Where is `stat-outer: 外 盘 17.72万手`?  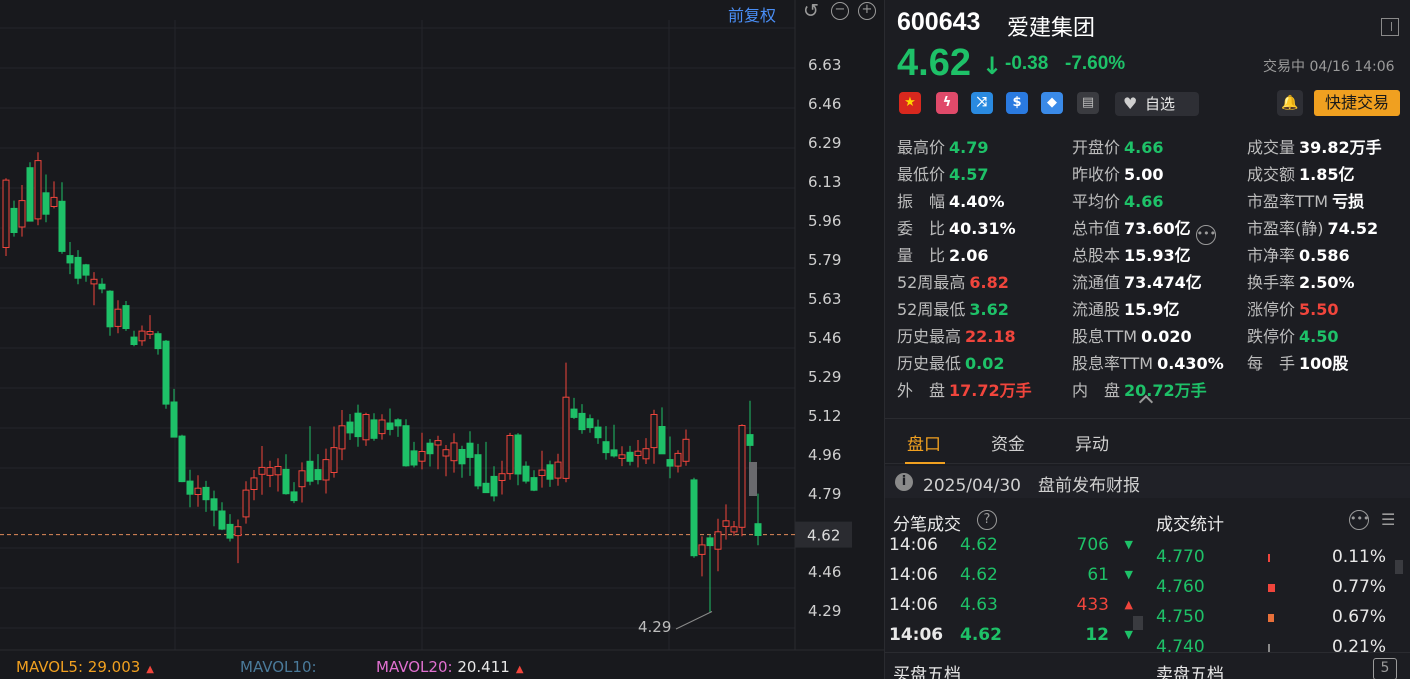 stat-outer: 外 盘 17.72万手 is located at coordinates (964, 390).